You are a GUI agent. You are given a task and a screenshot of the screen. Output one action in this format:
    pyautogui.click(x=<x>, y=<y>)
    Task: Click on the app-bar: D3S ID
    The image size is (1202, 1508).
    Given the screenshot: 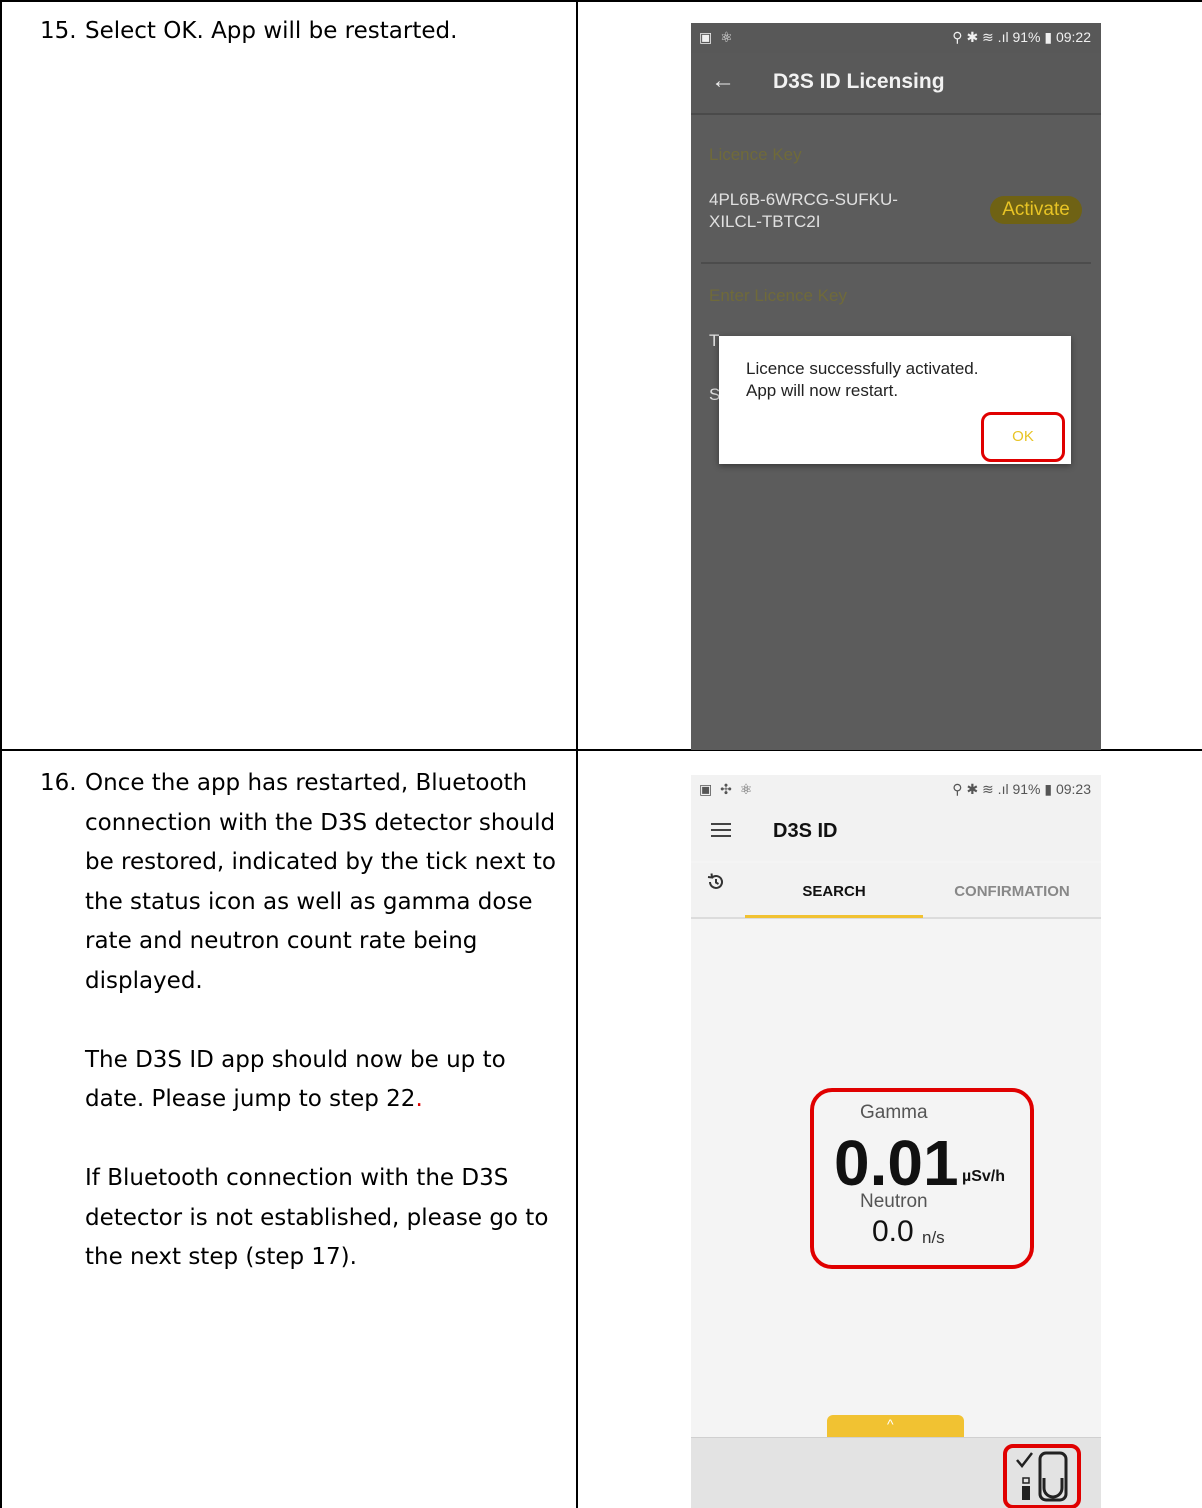 What is the action you would take?
    pyautogui.click(x=896, y=833)
    